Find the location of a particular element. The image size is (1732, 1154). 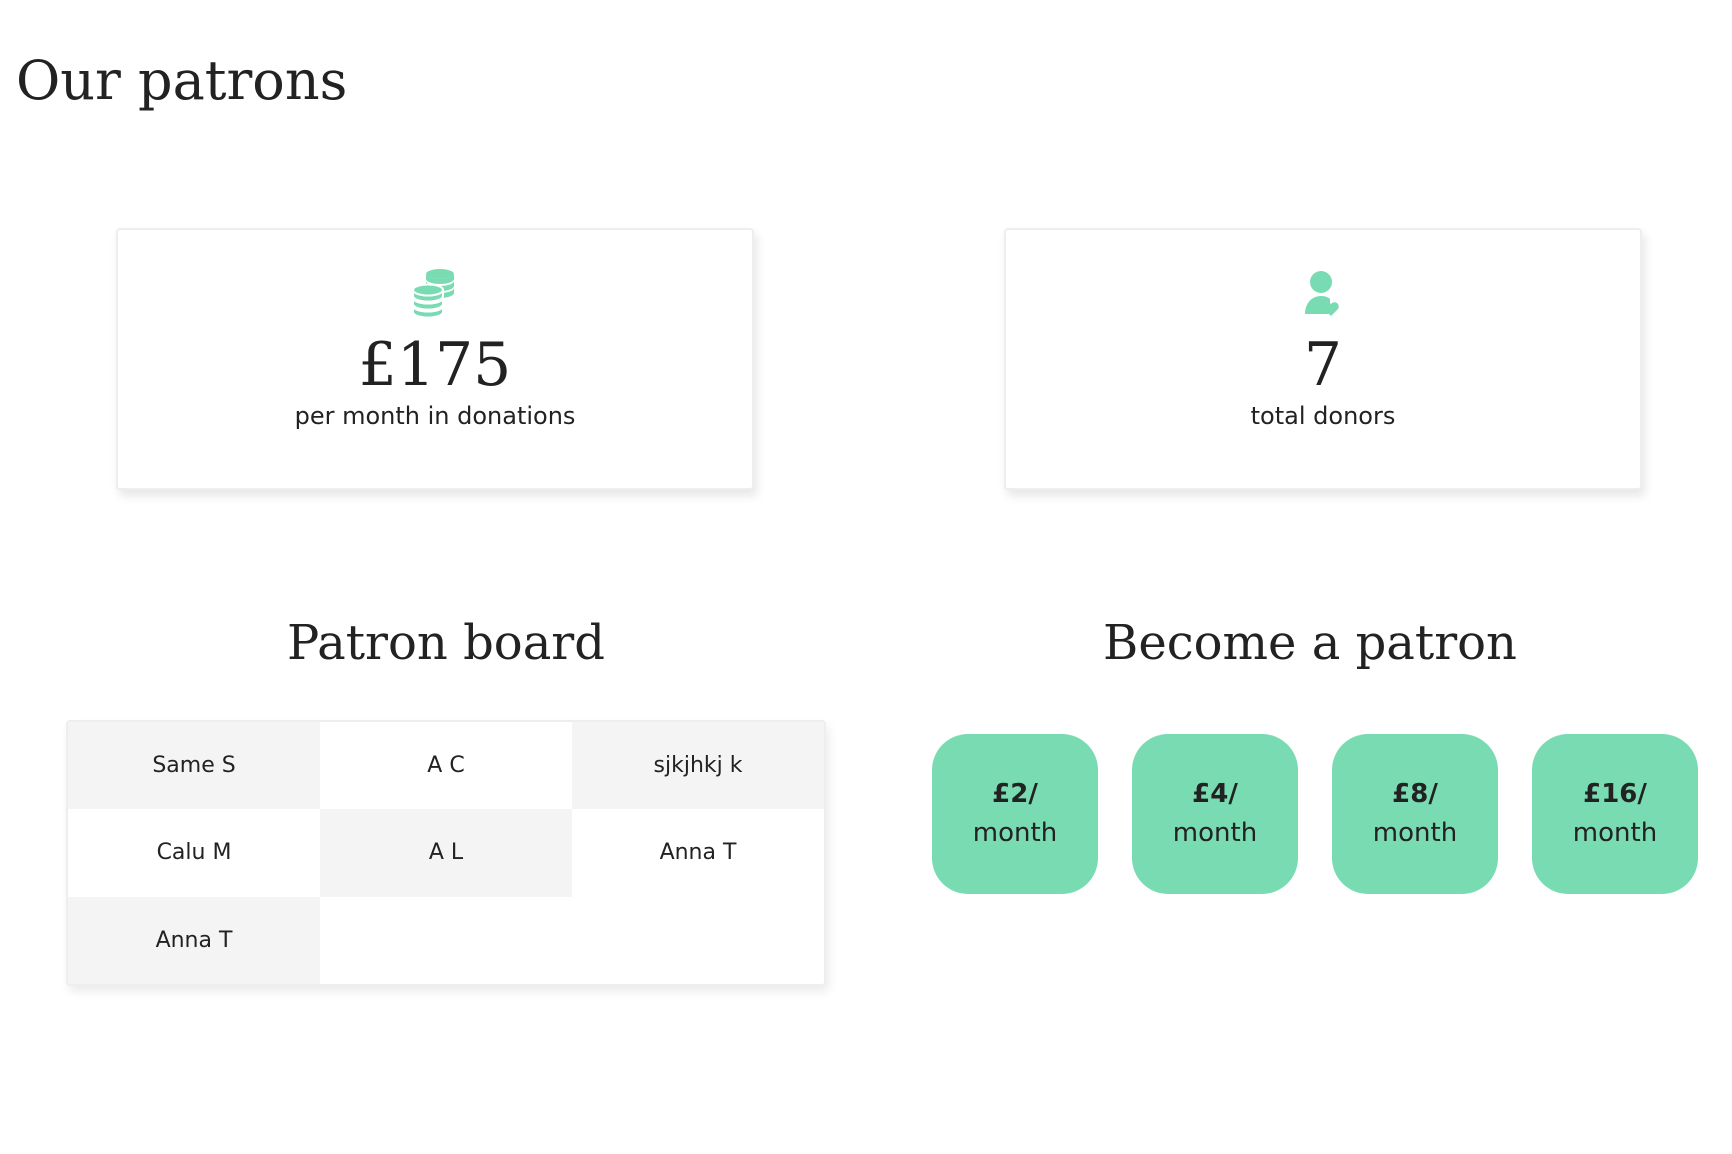

patron-name: A L is located at coordinates (446, 853).